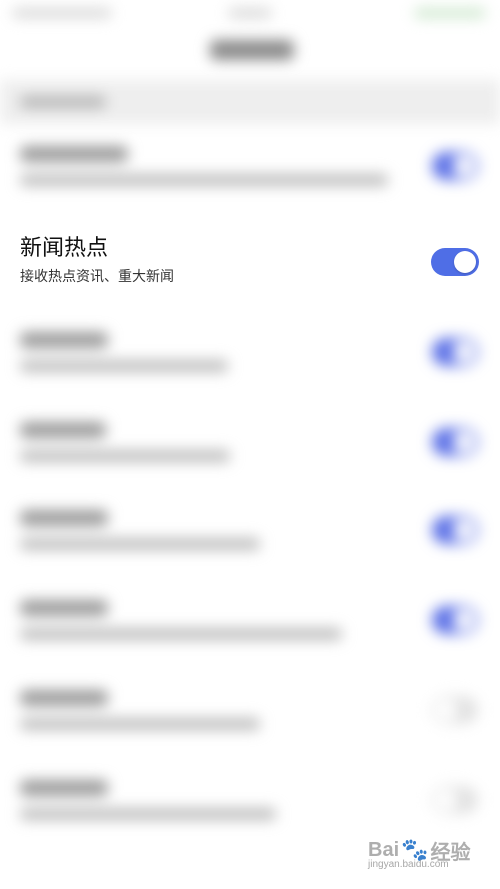 The width and height of the screenshot is (500, 889). What do you see at coordinates (465, 262) in the screenshot?
I see `toggle-knob` at bounding box center [465, 262].